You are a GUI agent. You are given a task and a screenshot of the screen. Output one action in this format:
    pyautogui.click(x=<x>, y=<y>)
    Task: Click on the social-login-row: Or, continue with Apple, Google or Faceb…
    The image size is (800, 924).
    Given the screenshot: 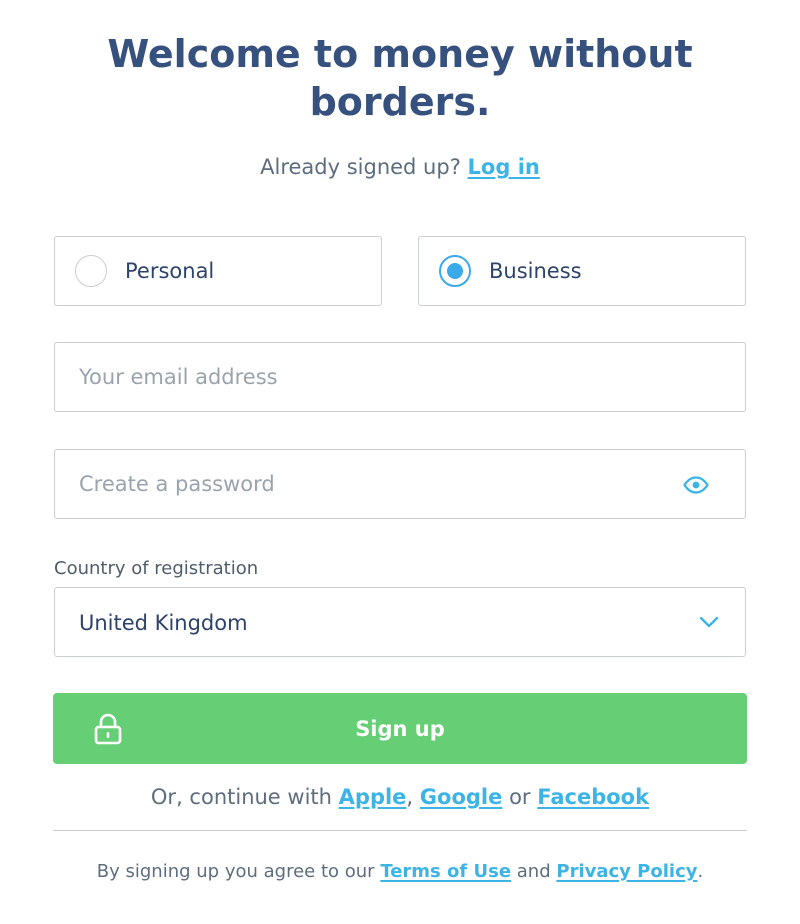 What is the action you would take?
    pyautogui.click(x=400, y=797)
    